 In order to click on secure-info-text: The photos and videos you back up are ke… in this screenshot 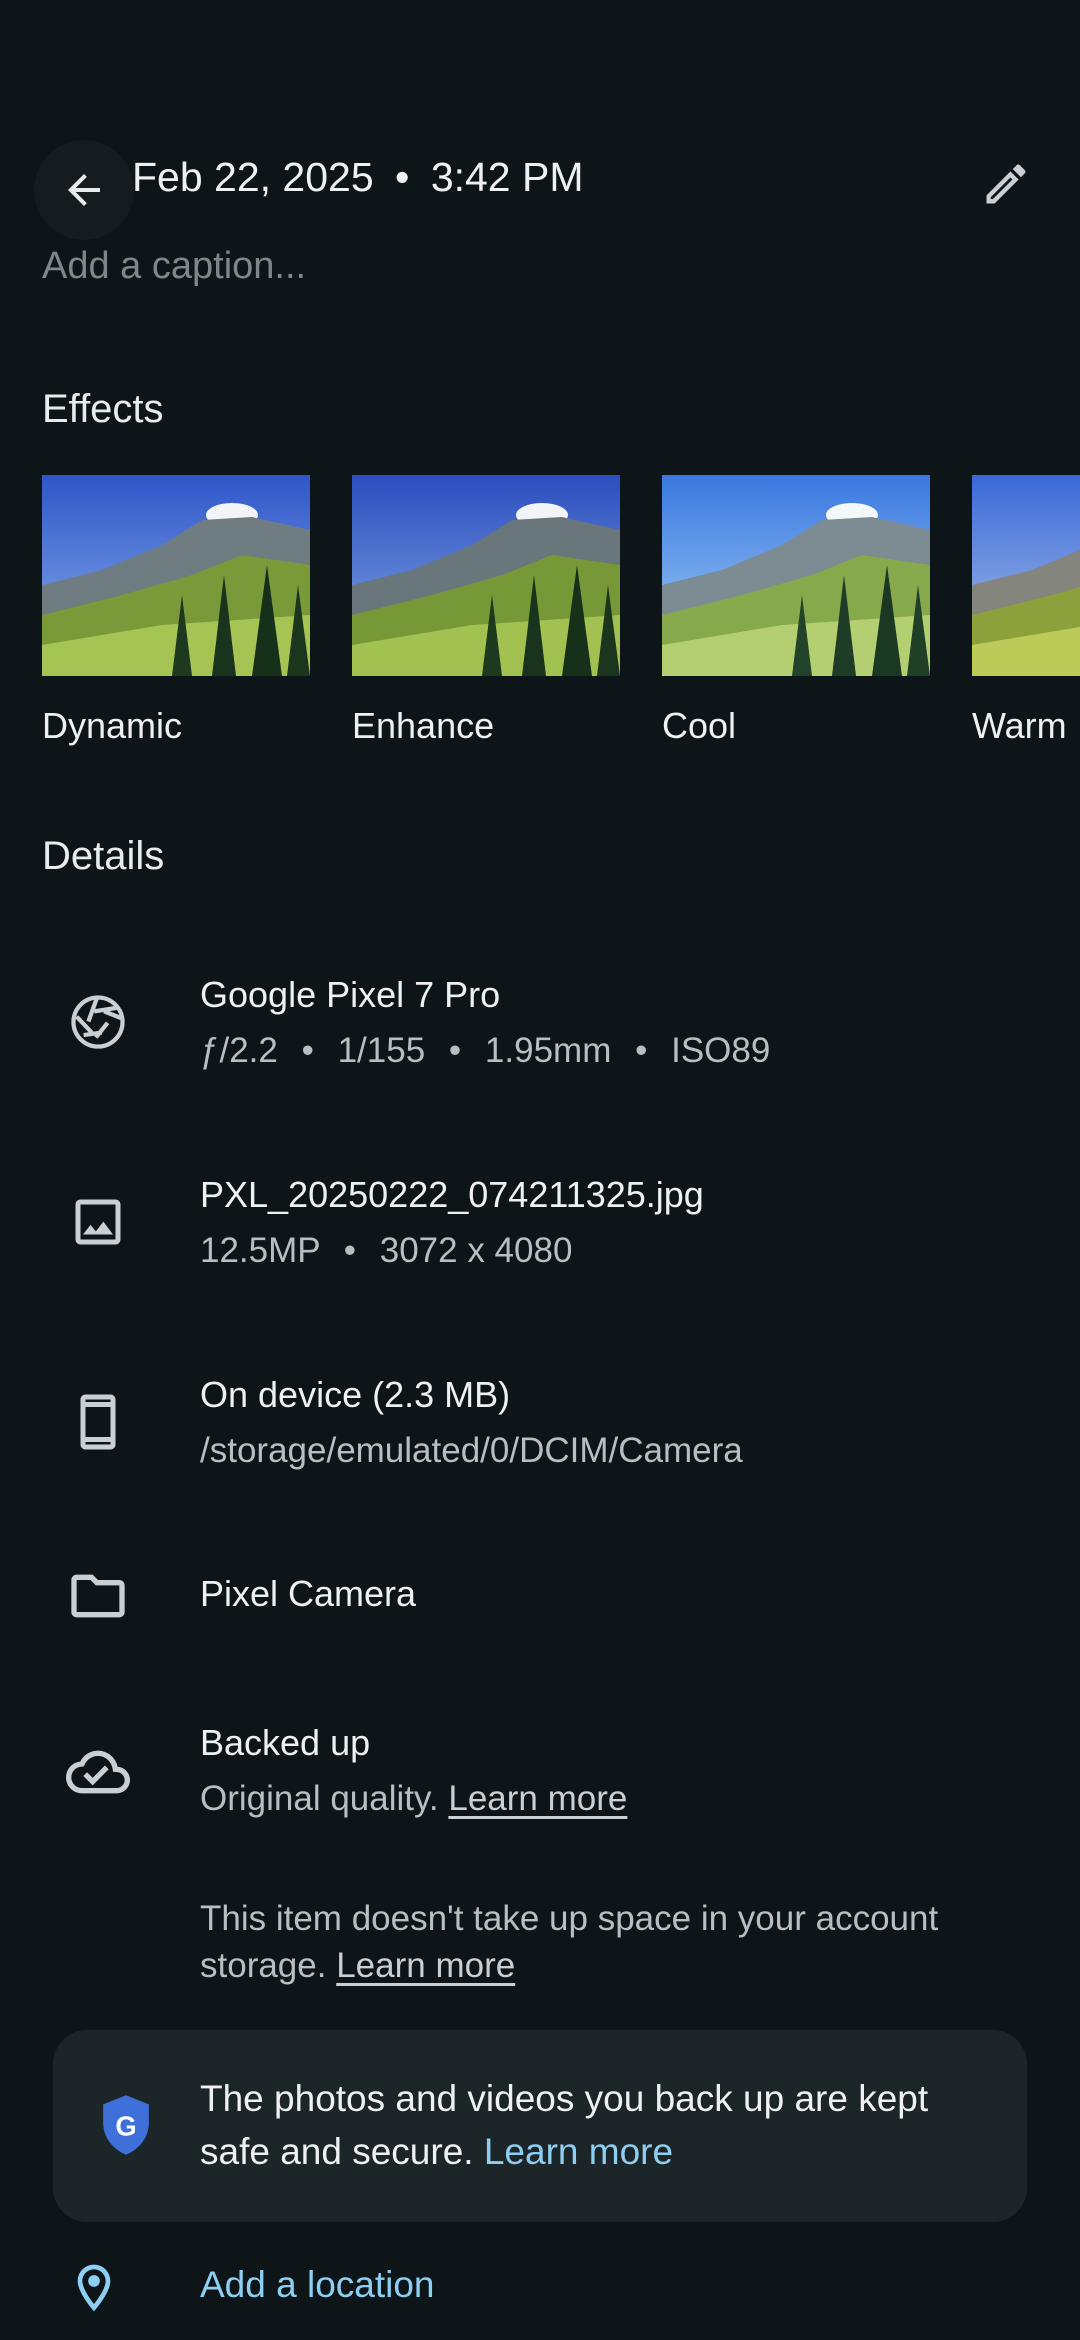, I will do `click(600, 2125)`.